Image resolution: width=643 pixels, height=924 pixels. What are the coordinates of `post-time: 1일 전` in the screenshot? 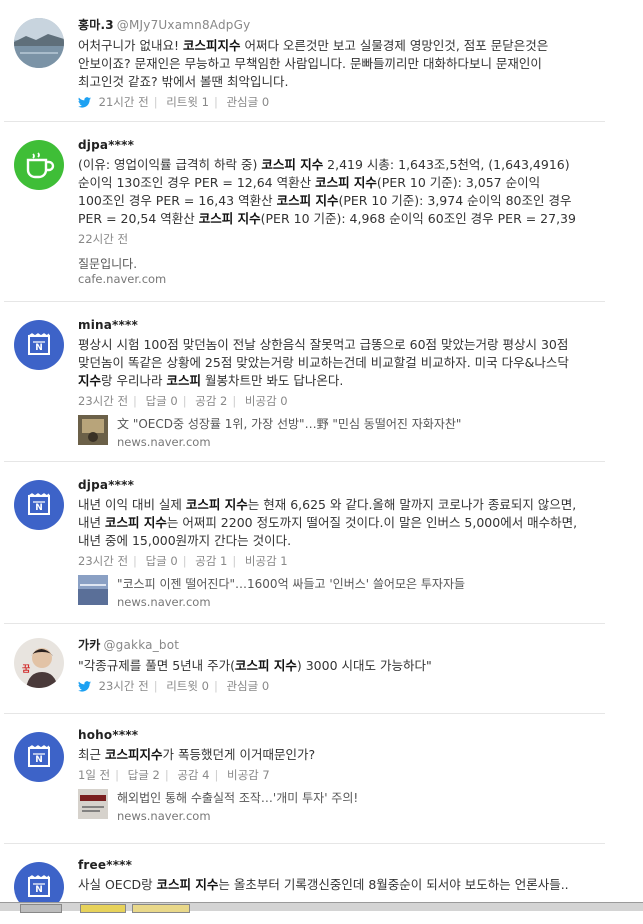 It's located at (94, 775).